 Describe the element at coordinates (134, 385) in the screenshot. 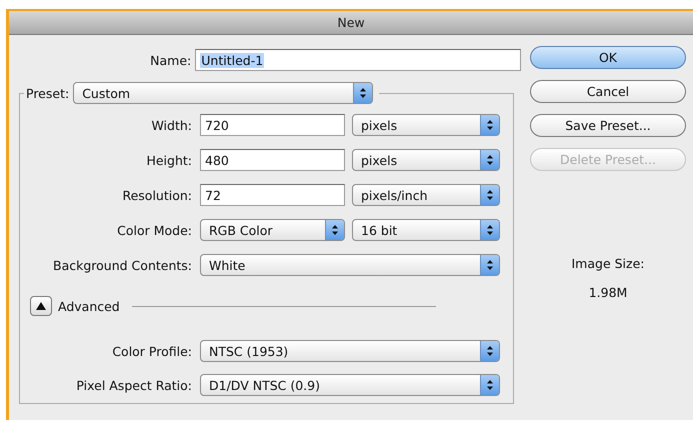

I see `field-label: Pixel Aspect Ratio:` at that location.